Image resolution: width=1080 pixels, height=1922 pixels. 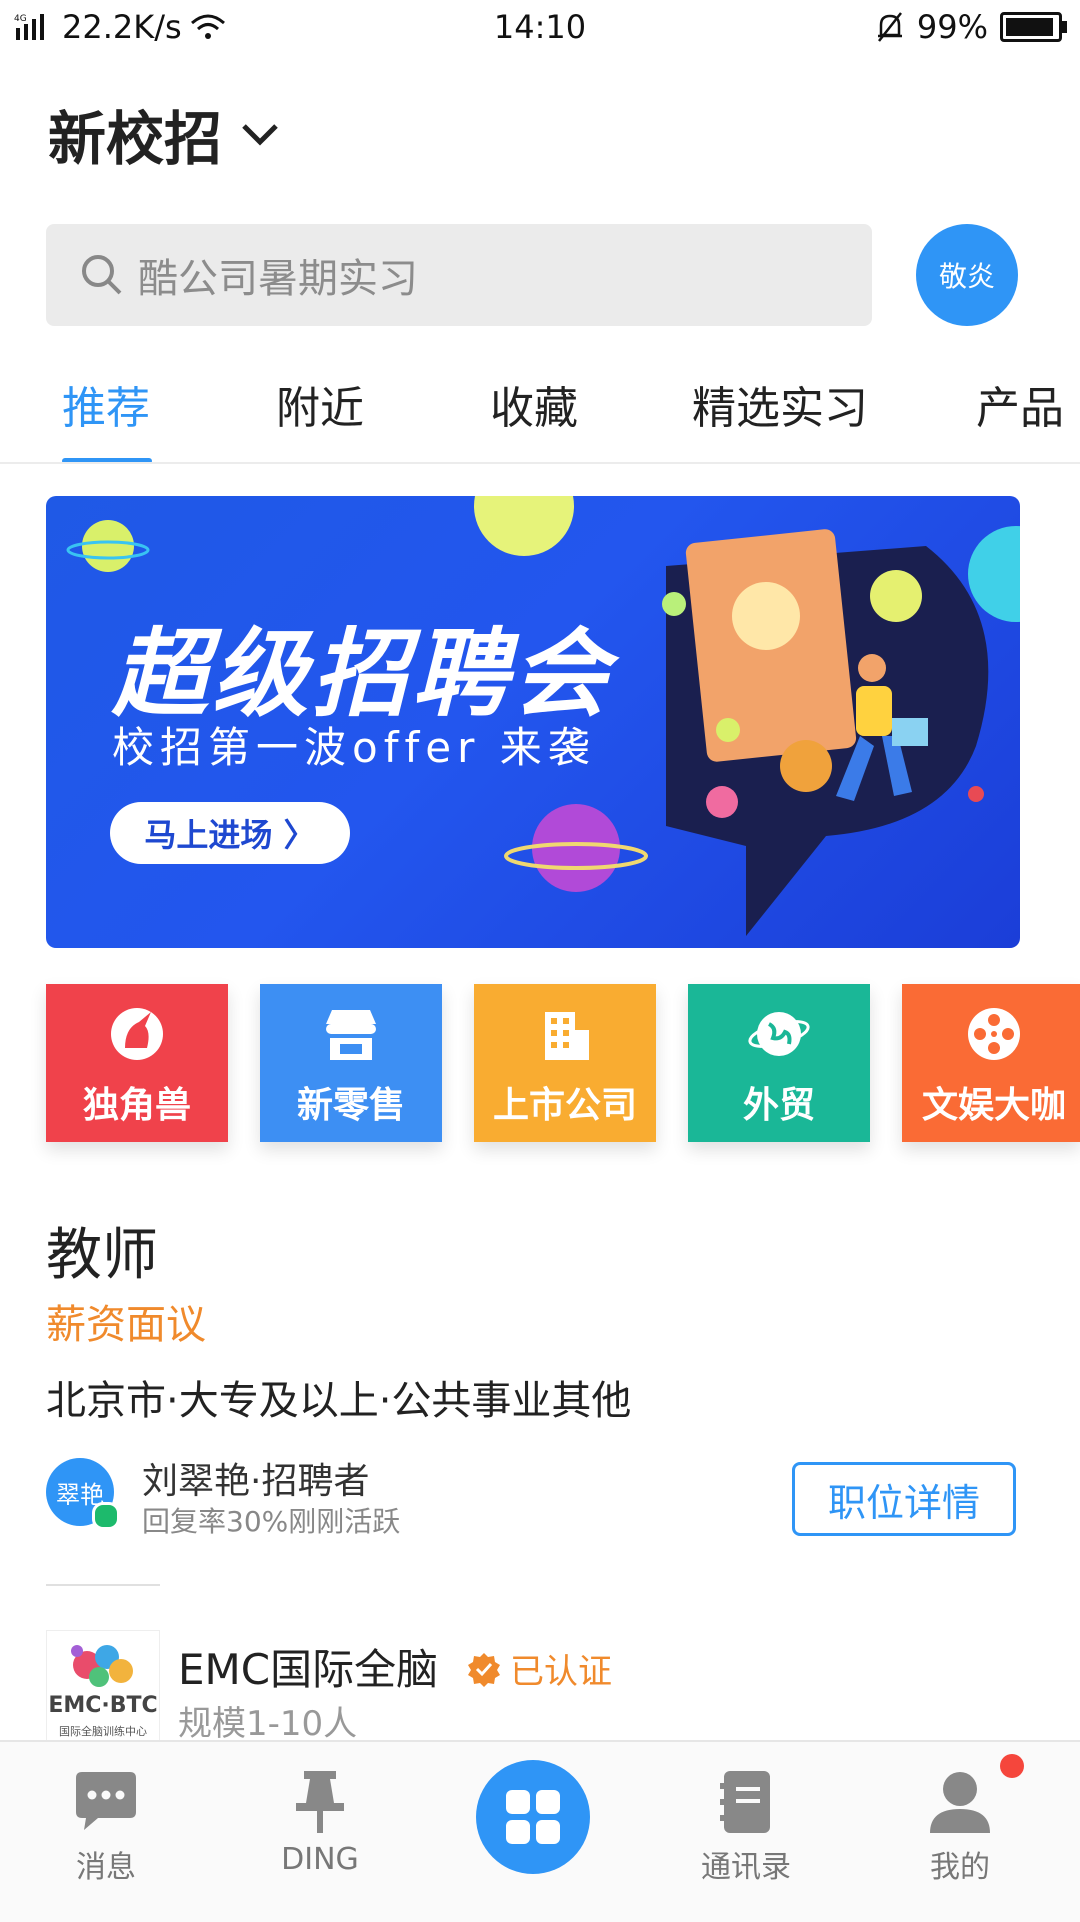 What do you see at coordinates (230, 833) in the screenshot?
I see `enter-now-button: 马上进场 〉` at bounding box center [230, 833].